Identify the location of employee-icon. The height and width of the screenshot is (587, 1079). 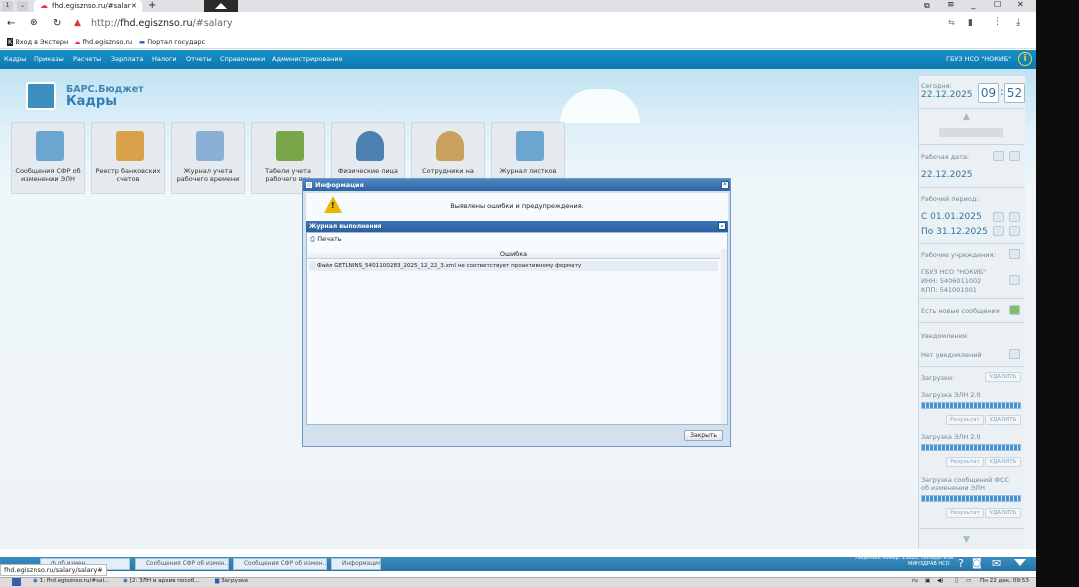
(450, 146).